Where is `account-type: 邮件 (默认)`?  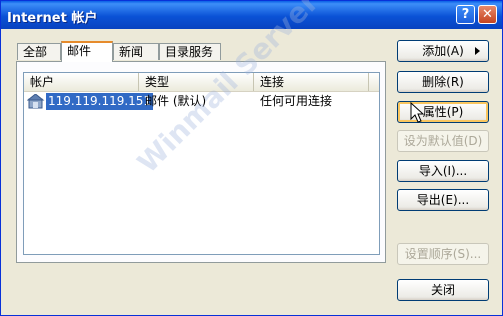
account-type: 邮件 (默认) is located at coordinates (176, 101).